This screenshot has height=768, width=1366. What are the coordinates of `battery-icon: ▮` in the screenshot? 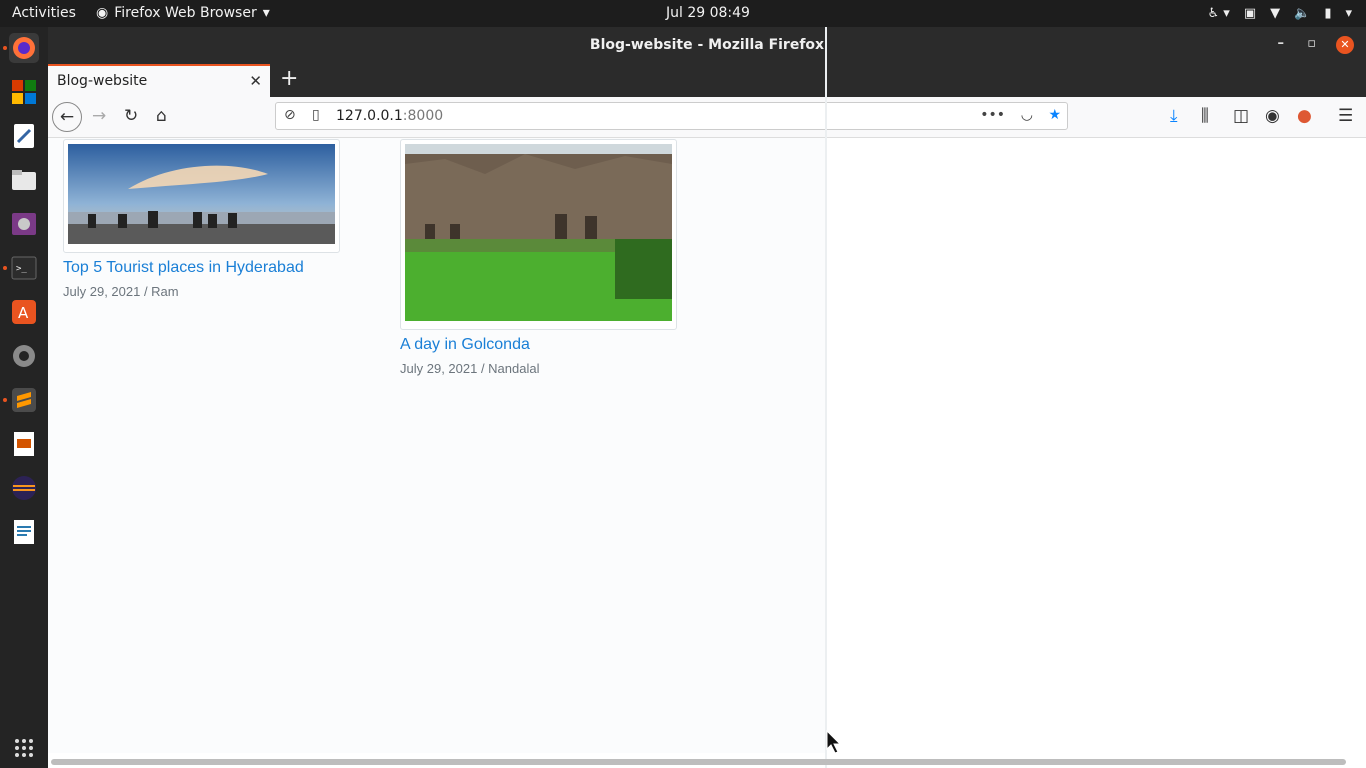 It's located at (1327, 13).